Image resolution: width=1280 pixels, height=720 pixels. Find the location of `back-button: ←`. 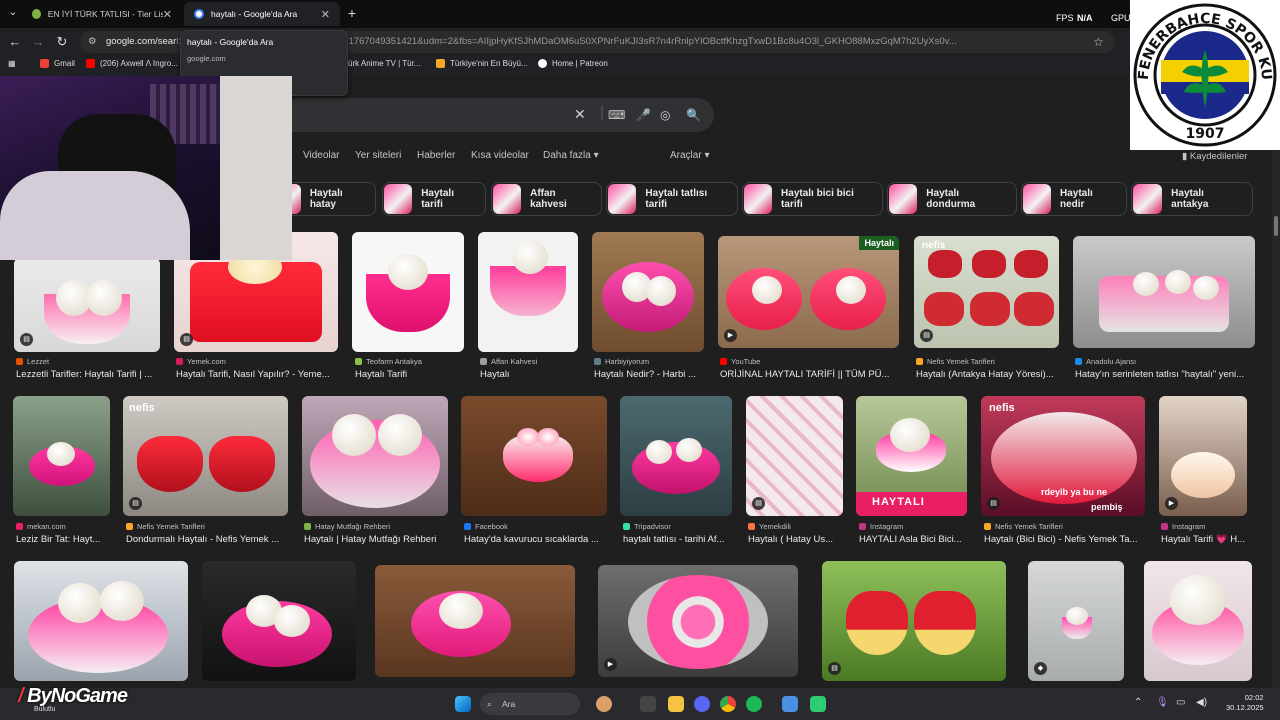

back-button: ← is located at coordinates (15, 42).